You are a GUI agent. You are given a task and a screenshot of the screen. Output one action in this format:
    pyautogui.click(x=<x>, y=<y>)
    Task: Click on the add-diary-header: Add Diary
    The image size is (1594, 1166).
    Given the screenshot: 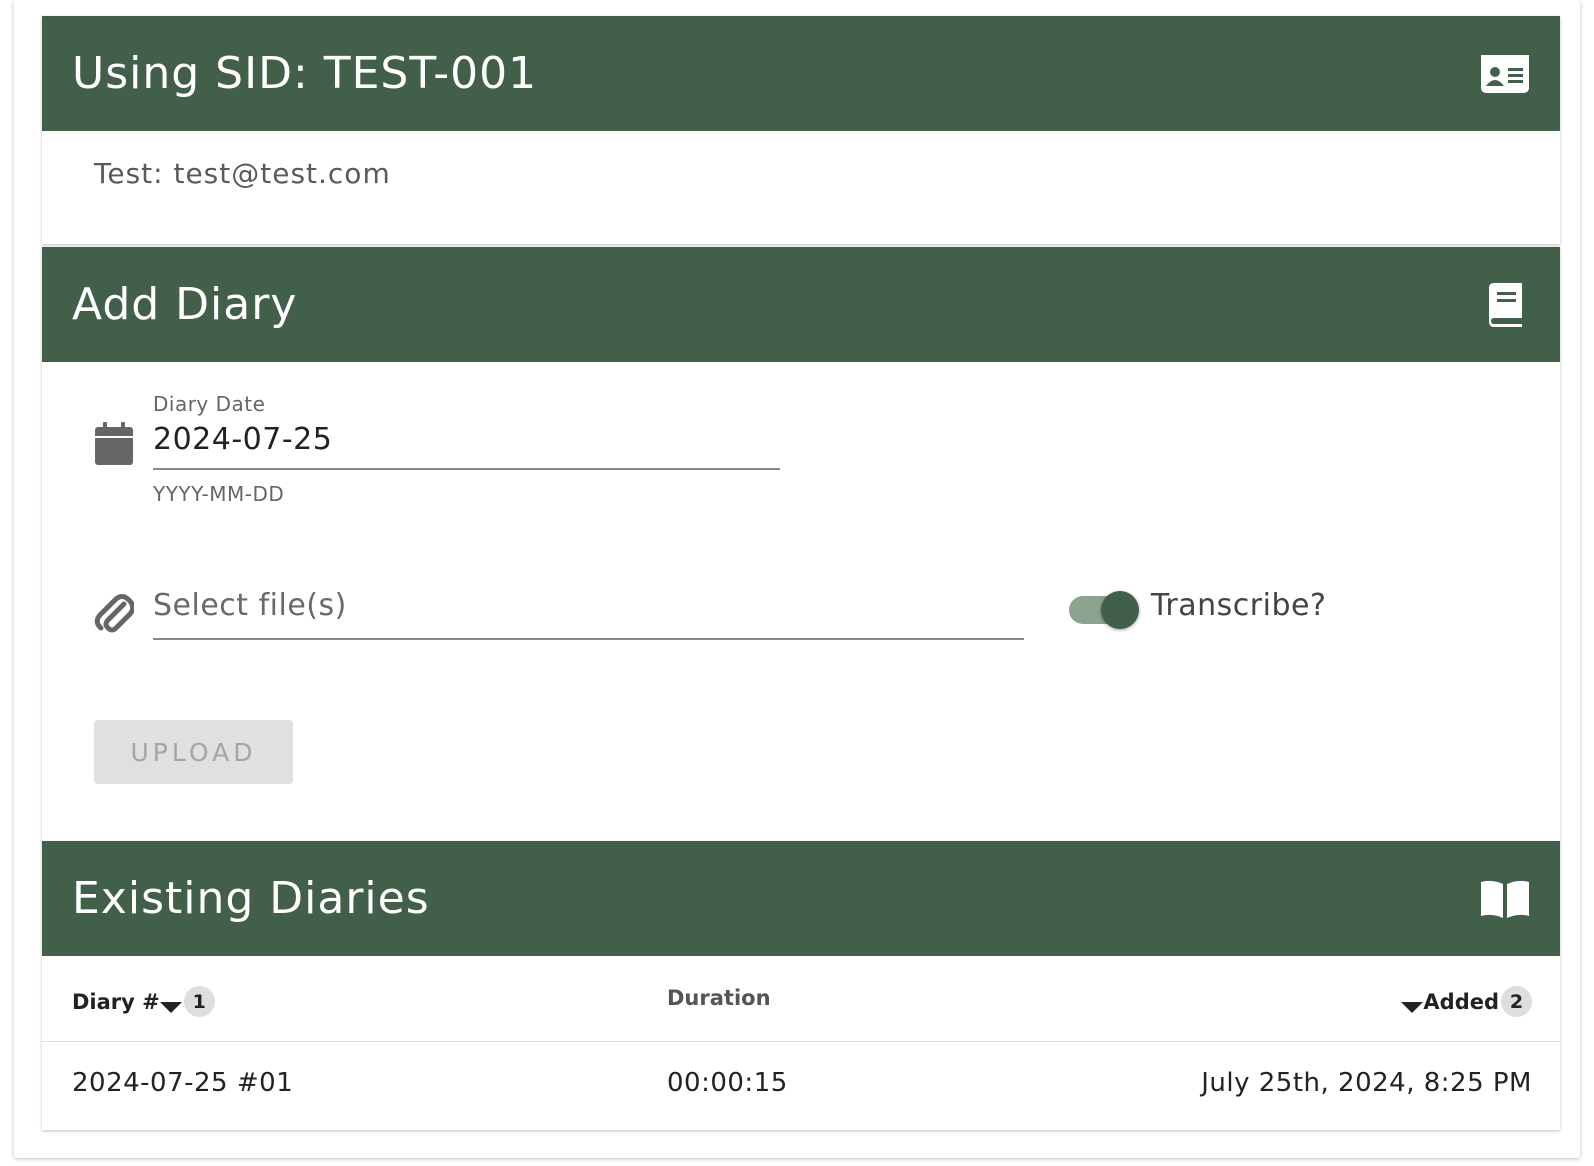 What is the action you would take?
    pyautogui.click(x=801, y=304)
    